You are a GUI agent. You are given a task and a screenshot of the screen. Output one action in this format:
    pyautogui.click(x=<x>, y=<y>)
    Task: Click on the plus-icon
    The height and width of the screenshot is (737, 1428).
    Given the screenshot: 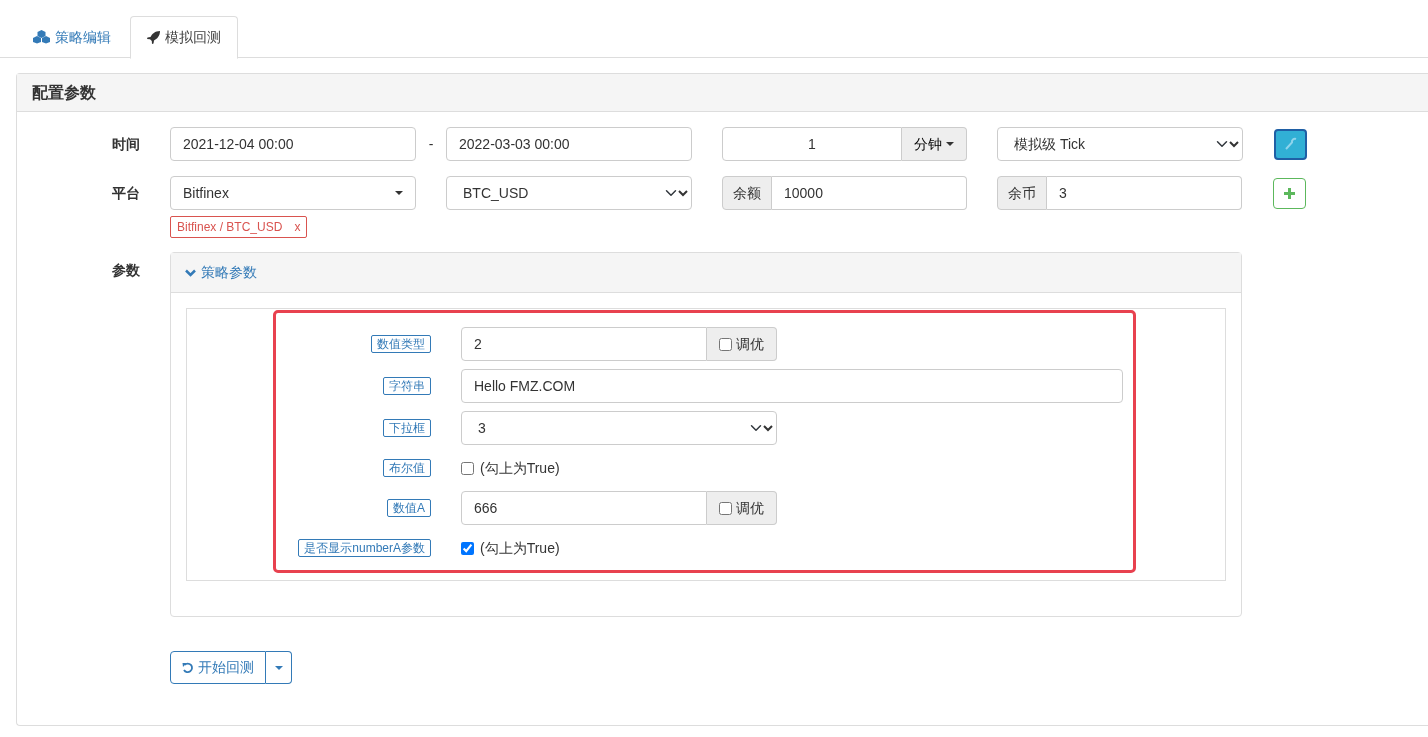 What is the action you would take?
    pyautogui.click(x=1289, y=193)
    